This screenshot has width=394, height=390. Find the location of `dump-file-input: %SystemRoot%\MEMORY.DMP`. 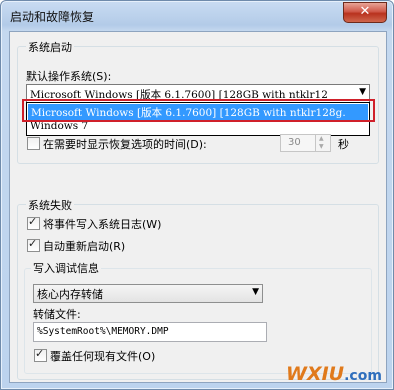

dump-file-input: %SystemRoot%\MEMORY.DMP is located at coordinates (150, 332).